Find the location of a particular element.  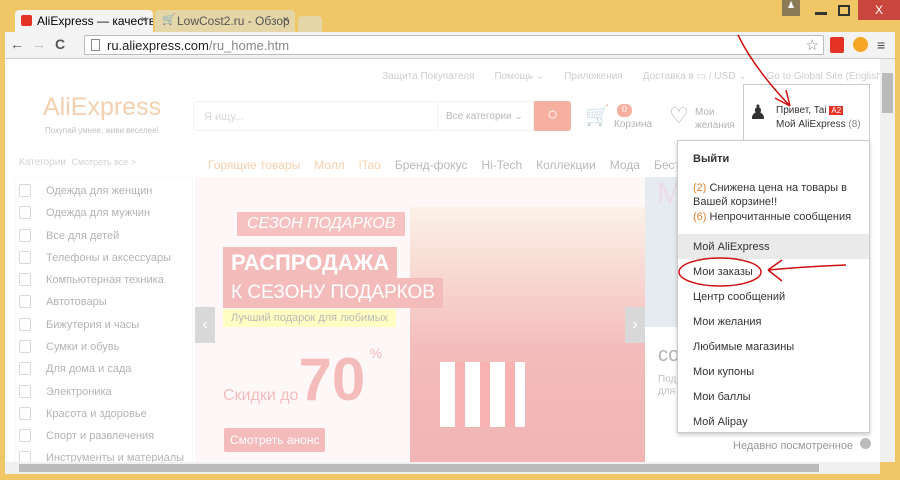

annotation-circle is located at coordinates (720, 272).